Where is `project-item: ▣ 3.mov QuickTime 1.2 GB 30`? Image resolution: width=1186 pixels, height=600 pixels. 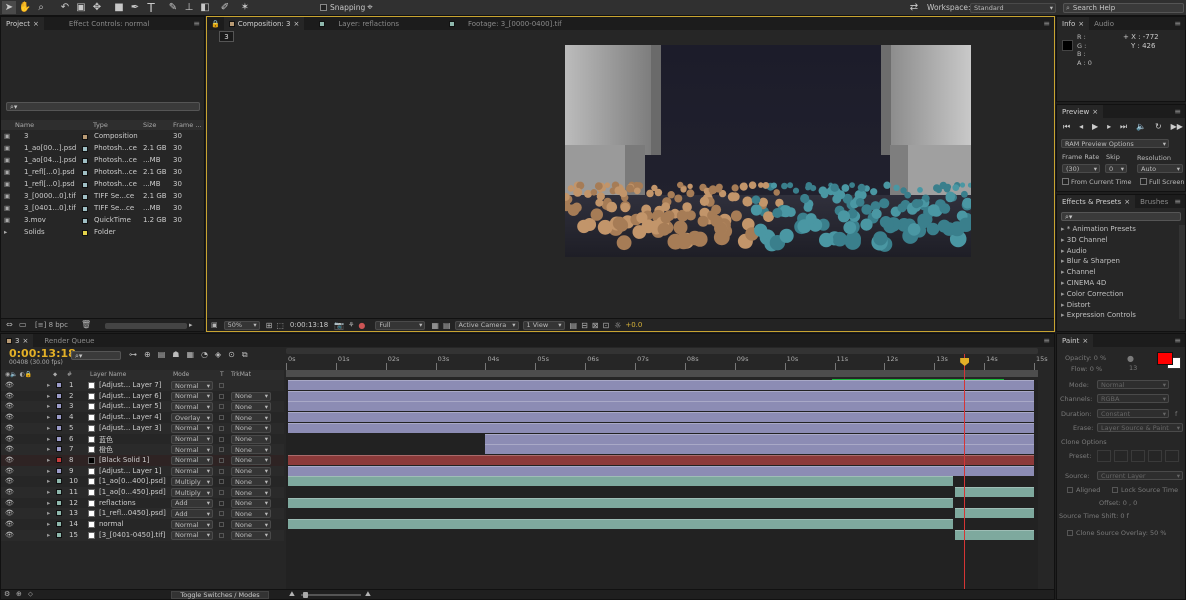
project-item: ▣ 3.mov QuickTime 1.2 GB 30 is located at coordinates (102, 220).